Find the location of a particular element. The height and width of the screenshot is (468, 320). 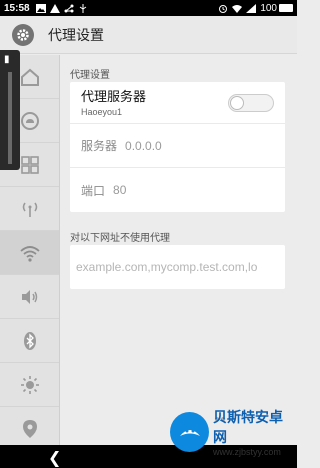

page-title: 代理设置 is located at coordinates (76, 34).